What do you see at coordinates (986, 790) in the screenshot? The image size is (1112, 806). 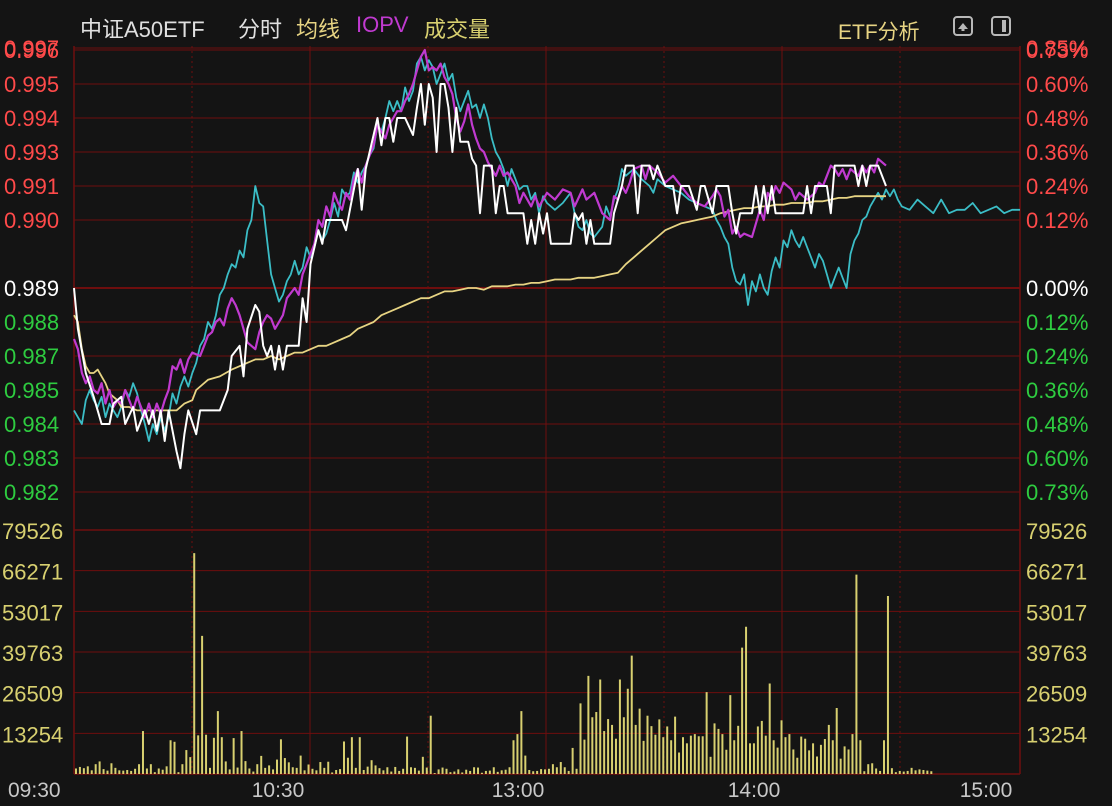 I see `time-tick-label: 15:00` at bounding box center [986, 790].